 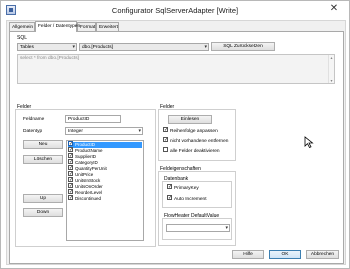 I want to click on option-entfernen: ✓ nicht vorhandene entfernen, so click(x=196, y=140).